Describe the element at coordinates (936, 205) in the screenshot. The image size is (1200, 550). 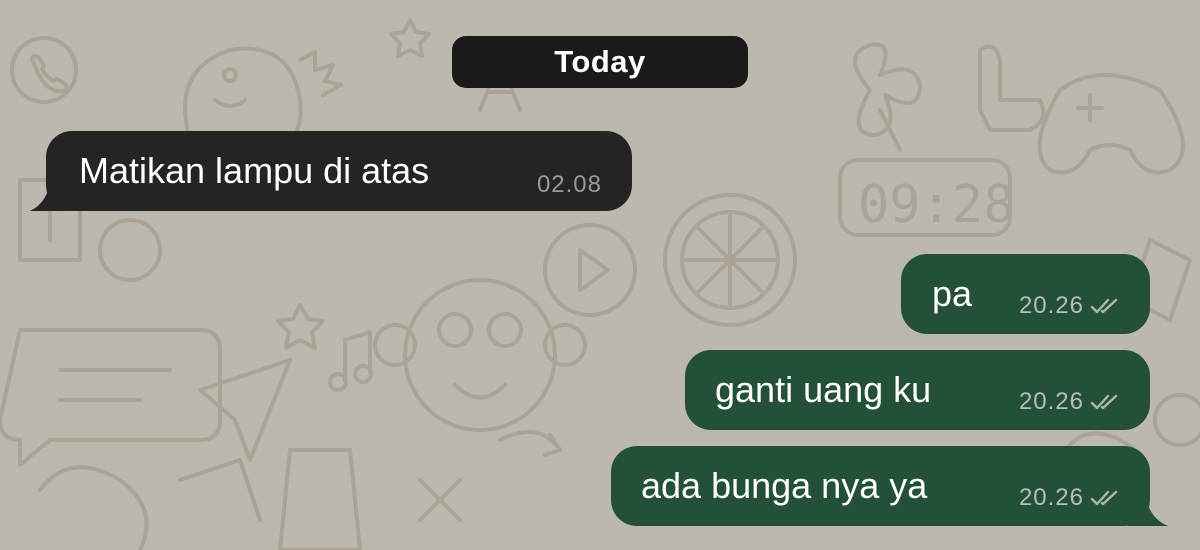
I see `svg-text: 09:28` at that location.